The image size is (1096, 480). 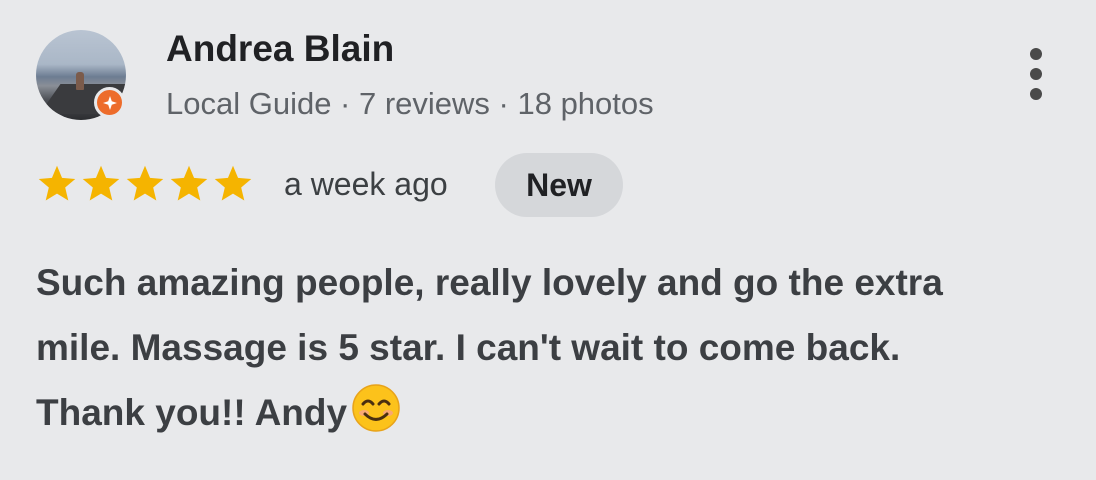 I want to click on review-line: Thank you!! Andy, so click(x=551, y=416).